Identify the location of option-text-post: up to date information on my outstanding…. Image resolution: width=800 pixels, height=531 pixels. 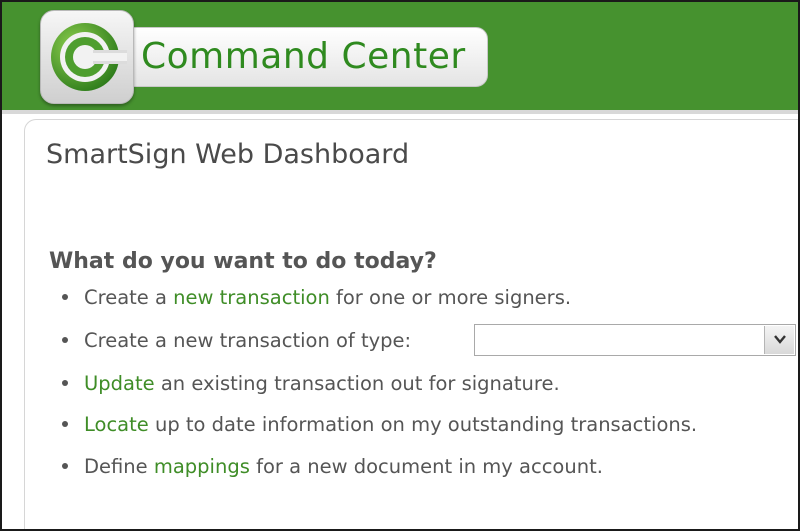
(423, 424).